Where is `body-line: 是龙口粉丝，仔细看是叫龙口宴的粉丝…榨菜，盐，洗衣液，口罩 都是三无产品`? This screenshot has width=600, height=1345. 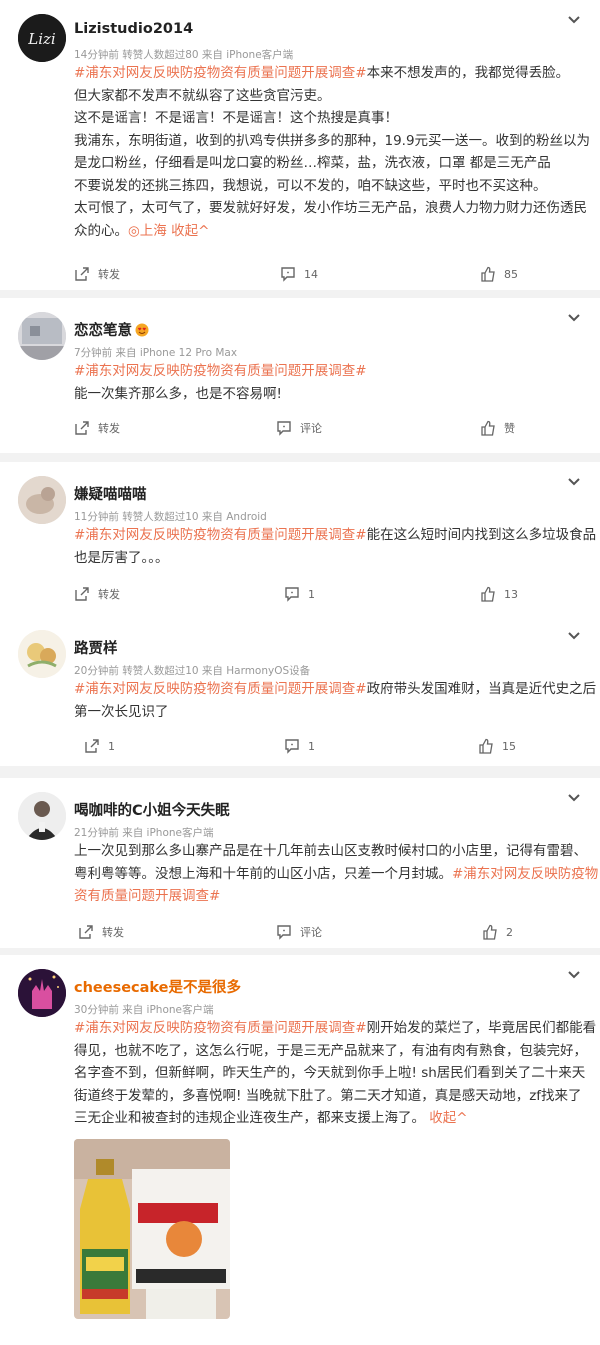
body-line: 是龙口粉丝，仔细看是叫龙口宴的粉丝…榨菜，盐，洗衣液，口罩 都是三无产品 is located at coordinates (312, 163).